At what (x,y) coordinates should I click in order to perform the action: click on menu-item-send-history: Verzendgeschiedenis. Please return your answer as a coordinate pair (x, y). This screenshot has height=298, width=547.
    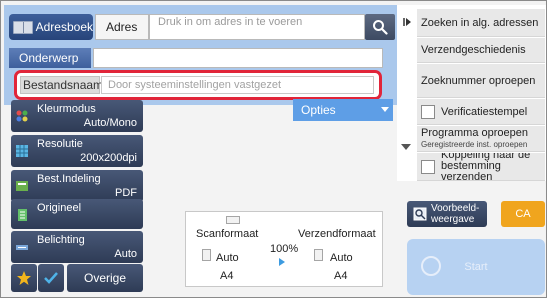
    Looking at the image, I should click on (481, 50).